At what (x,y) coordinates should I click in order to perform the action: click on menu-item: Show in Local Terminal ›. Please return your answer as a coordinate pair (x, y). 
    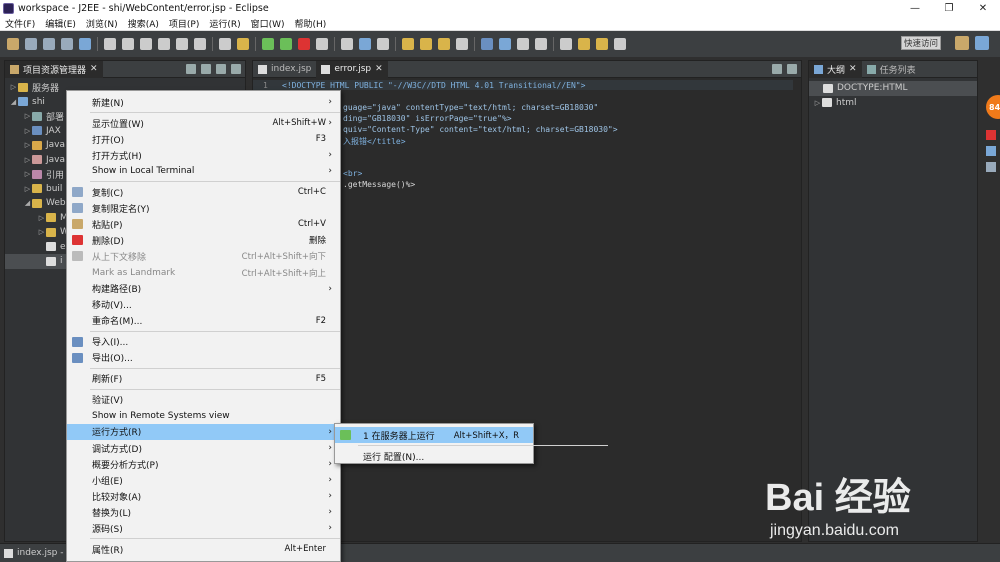
    Looking at the image, I should click on (203, 171).